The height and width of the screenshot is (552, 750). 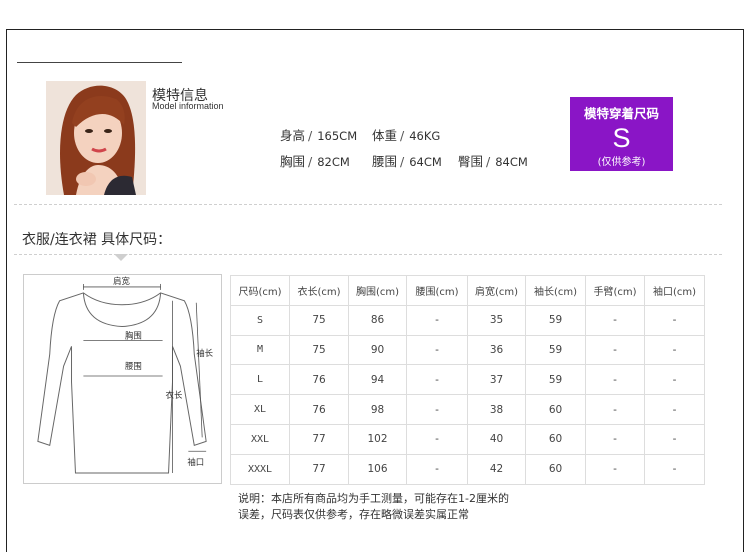 What do you see at coordinates (385, 135) in the screenshot?
I see `stat-label: 体重` at bounding box center [385, 135].